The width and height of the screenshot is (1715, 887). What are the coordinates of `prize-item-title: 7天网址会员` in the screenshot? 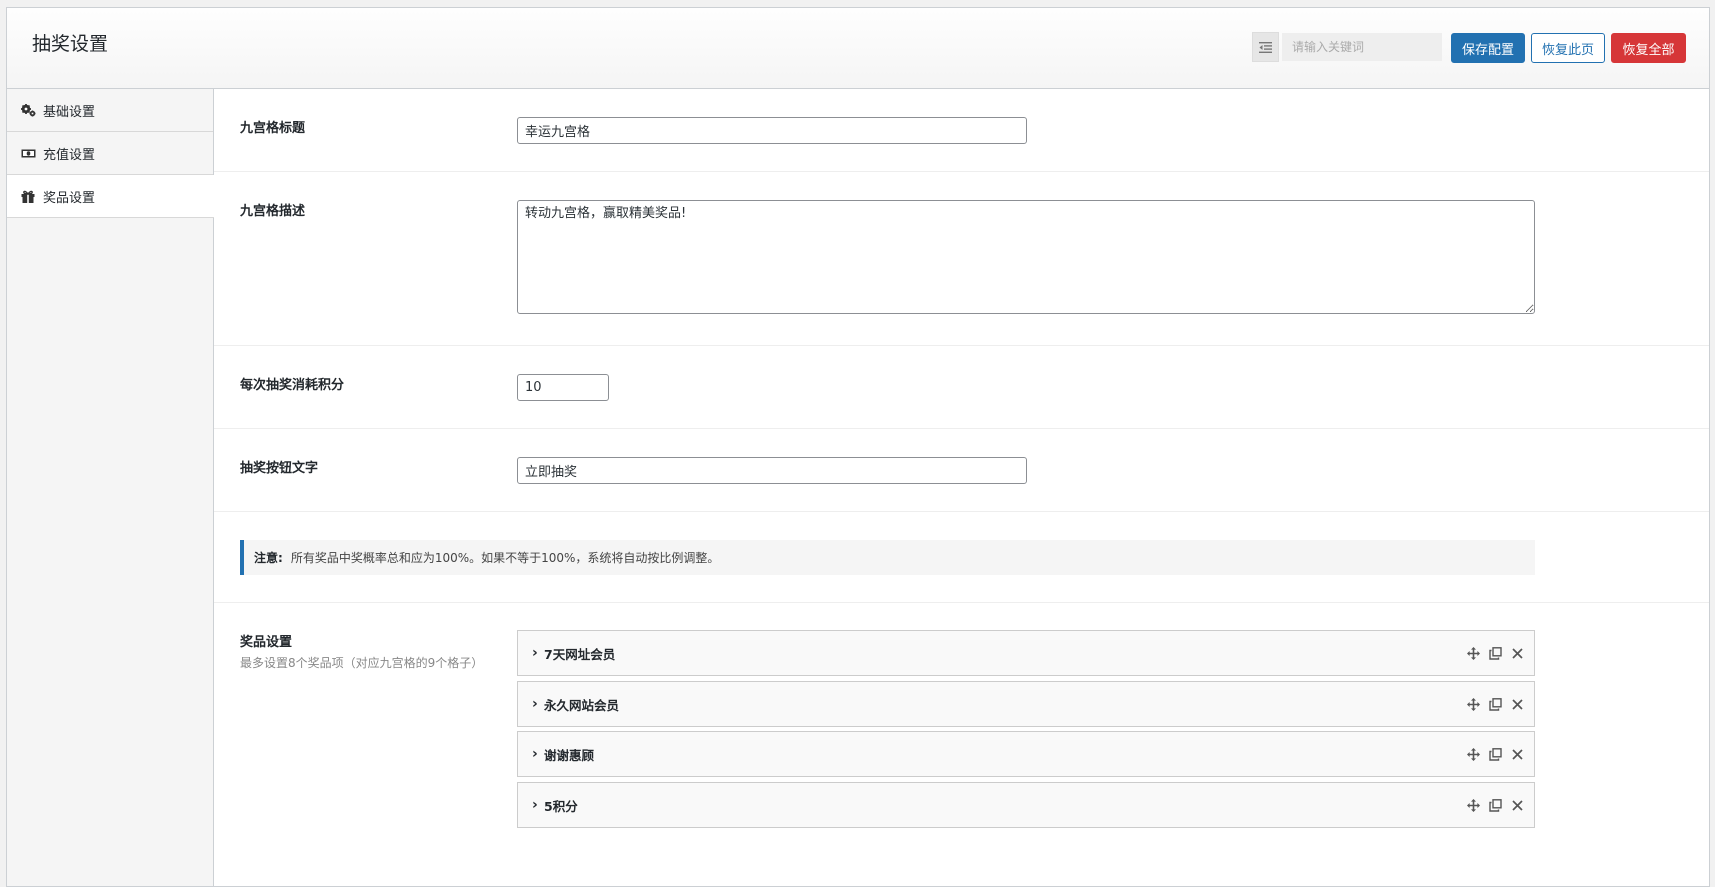 It's located at (580, 654).